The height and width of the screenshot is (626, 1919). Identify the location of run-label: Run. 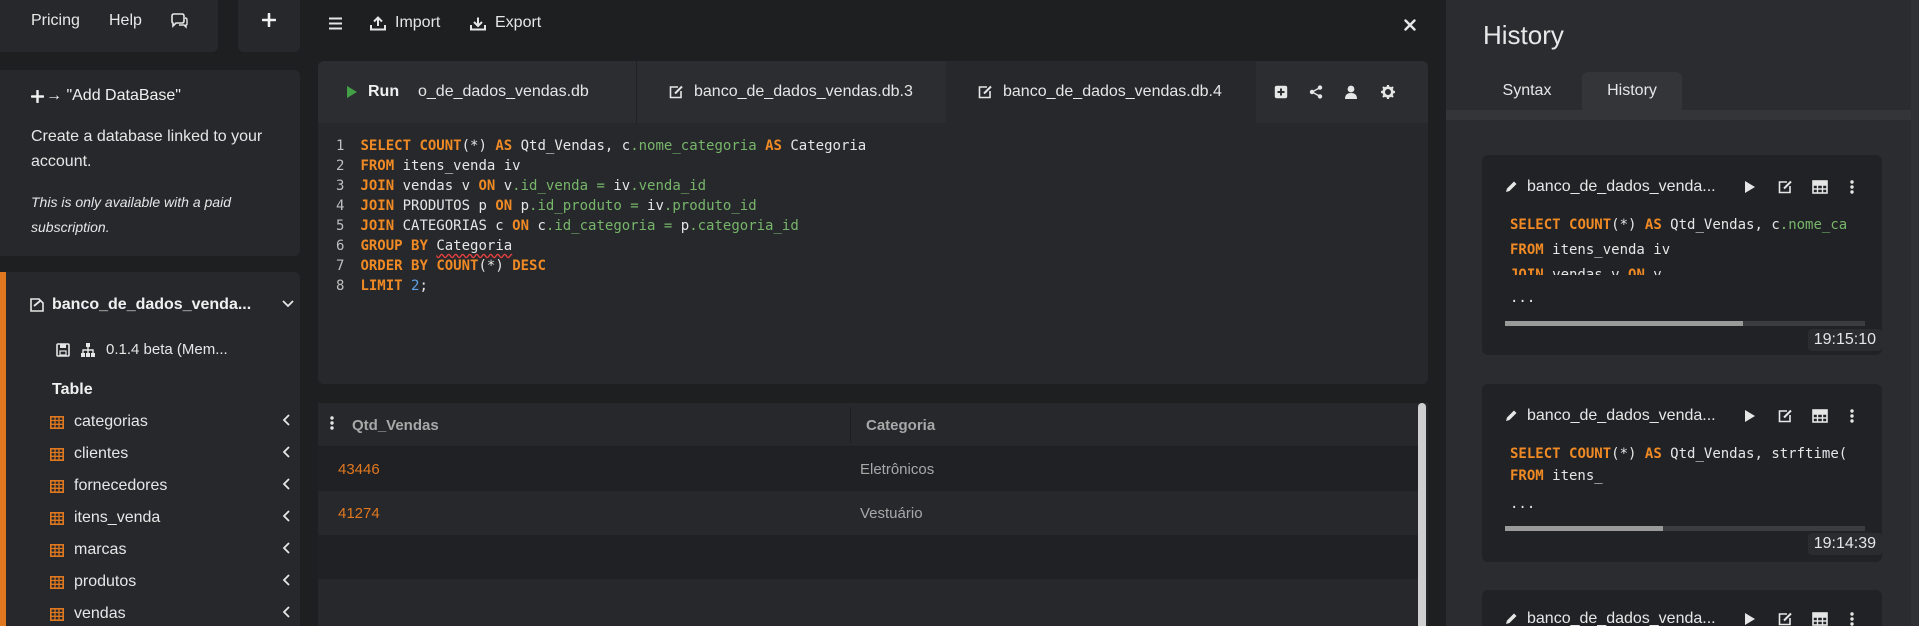
(384, 91).